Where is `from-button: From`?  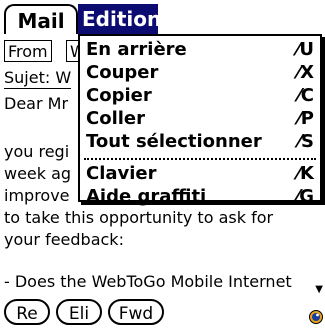 from-button: From is located at coordinates (28, 51).